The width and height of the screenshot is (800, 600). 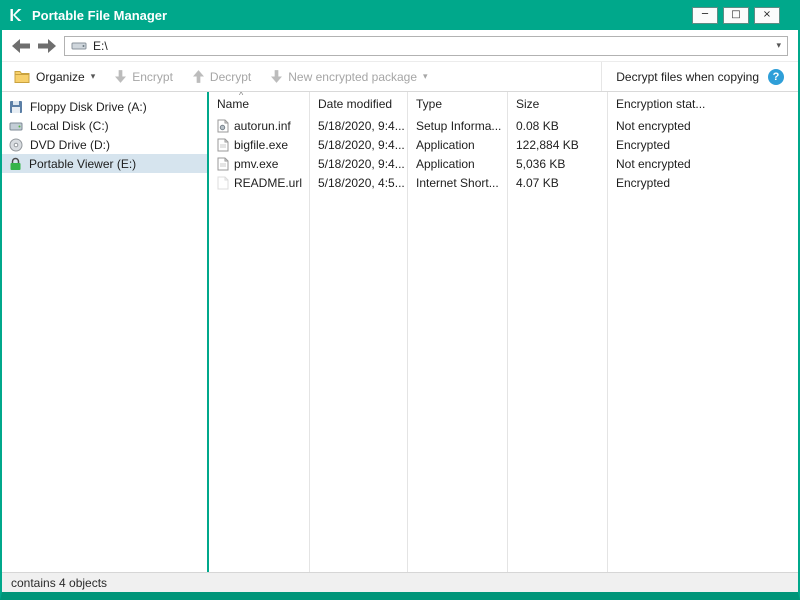 What do you see at coordinates (59, 582) in the screenshot?
I see `status-text: contains 4 objects` at bounding box center [59, 582].